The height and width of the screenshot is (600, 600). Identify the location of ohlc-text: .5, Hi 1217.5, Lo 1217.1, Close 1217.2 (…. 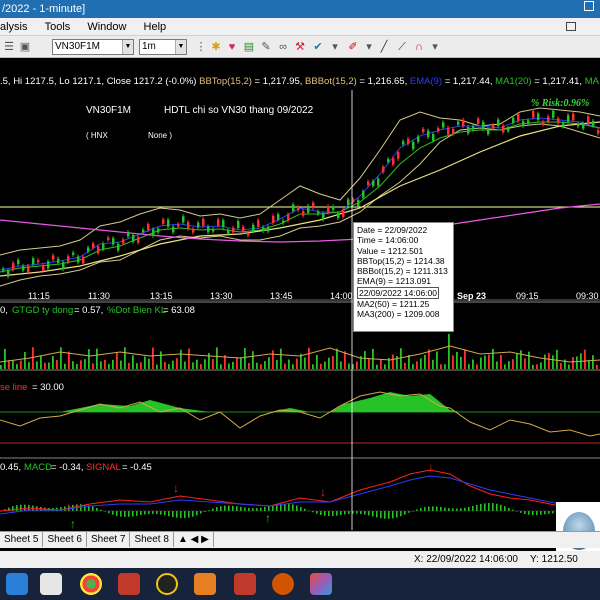
(98, 81).